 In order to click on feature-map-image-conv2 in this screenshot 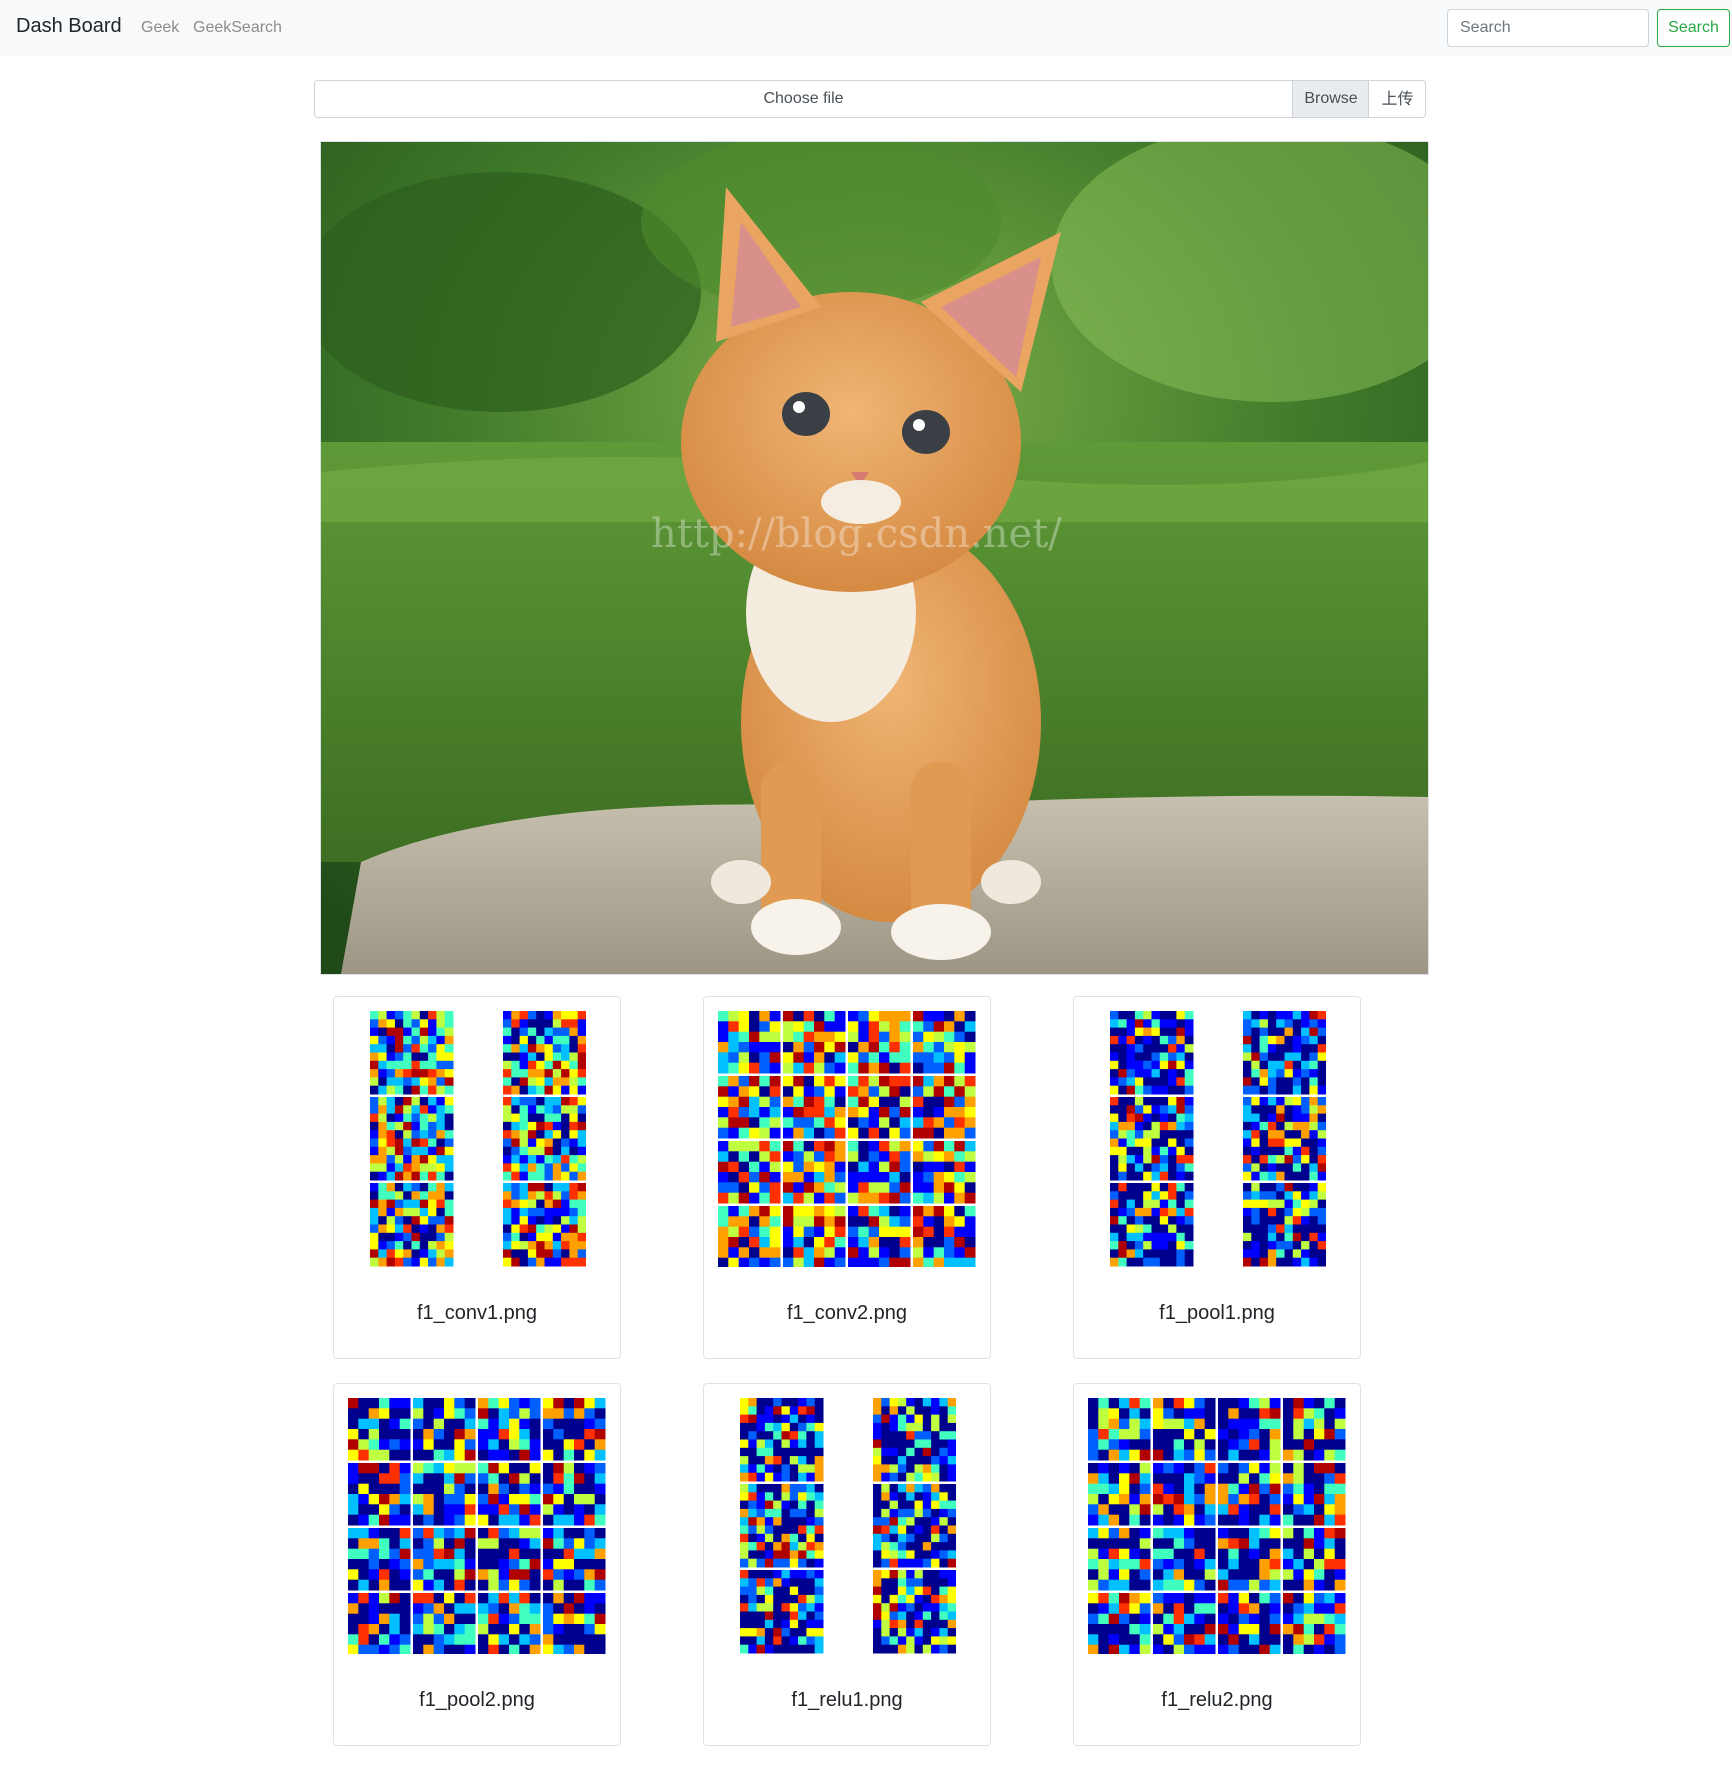, I will do `click(847, 1139)`.